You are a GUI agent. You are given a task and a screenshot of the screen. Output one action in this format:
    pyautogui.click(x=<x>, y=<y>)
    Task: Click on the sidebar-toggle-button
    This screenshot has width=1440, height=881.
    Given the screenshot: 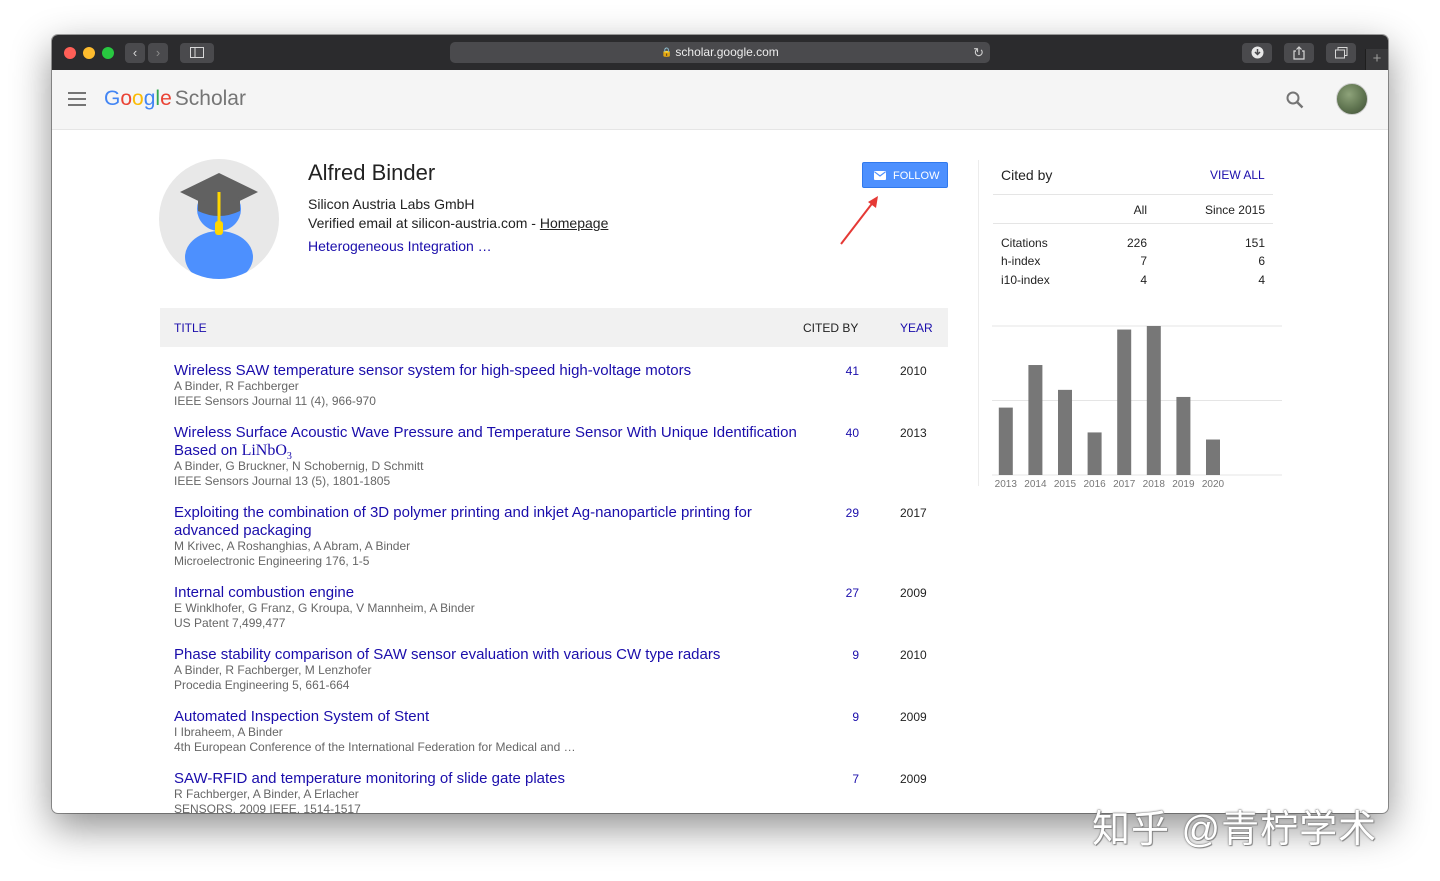 What is the action you would take?
    pyautogui.click(x=197, y=53)
    